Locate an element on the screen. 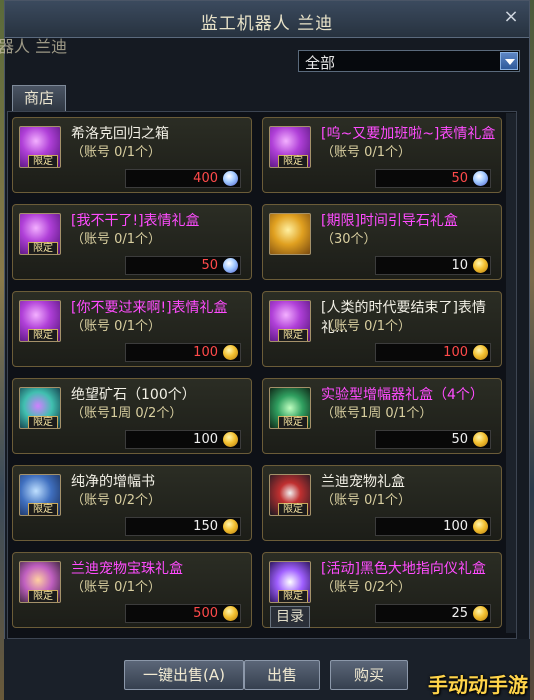  shop-item-card: 限定 [呜~又要加班啦~]表情礼盒 （账号 0/1个） 50 is located at coordinates (382, 155).